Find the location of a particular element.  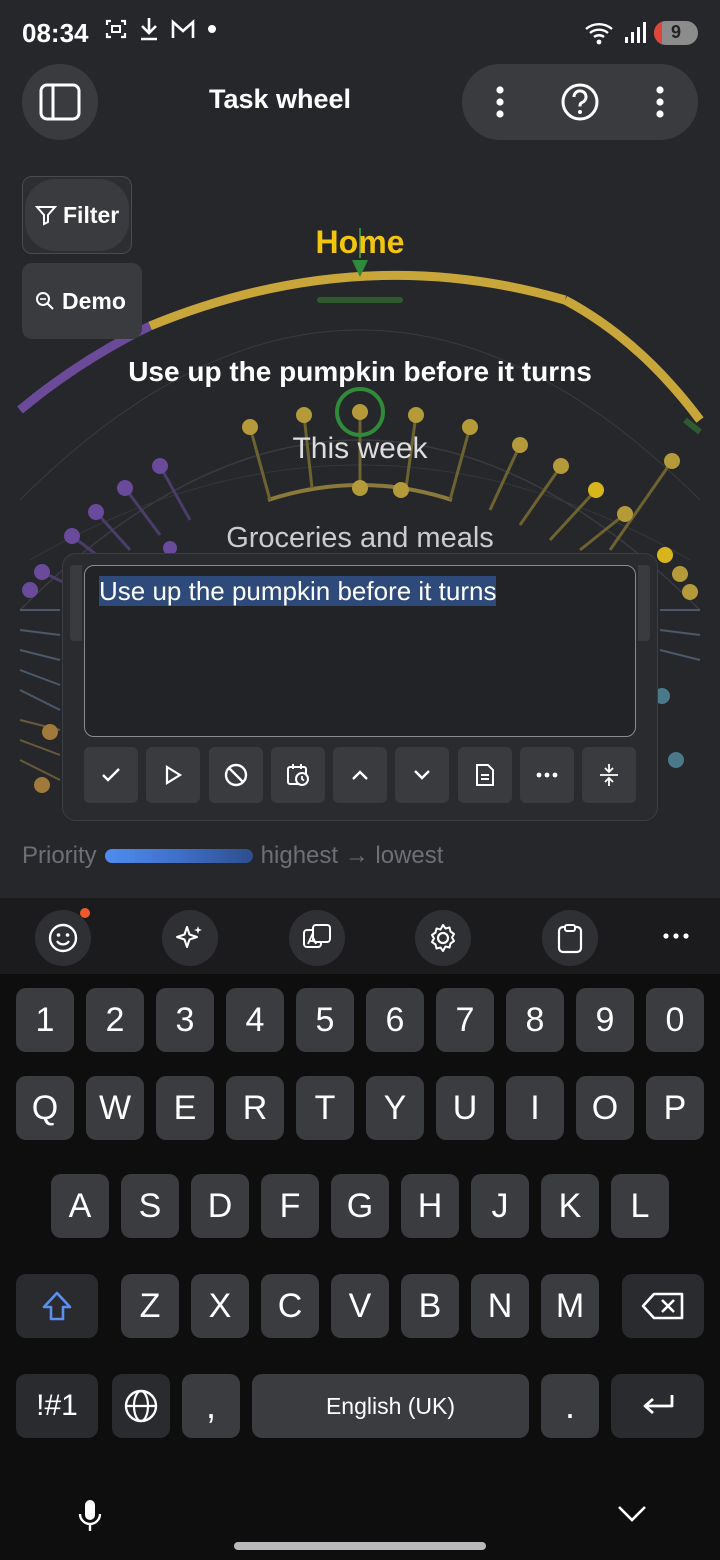

key: H is located at coordinates (430, 1206).